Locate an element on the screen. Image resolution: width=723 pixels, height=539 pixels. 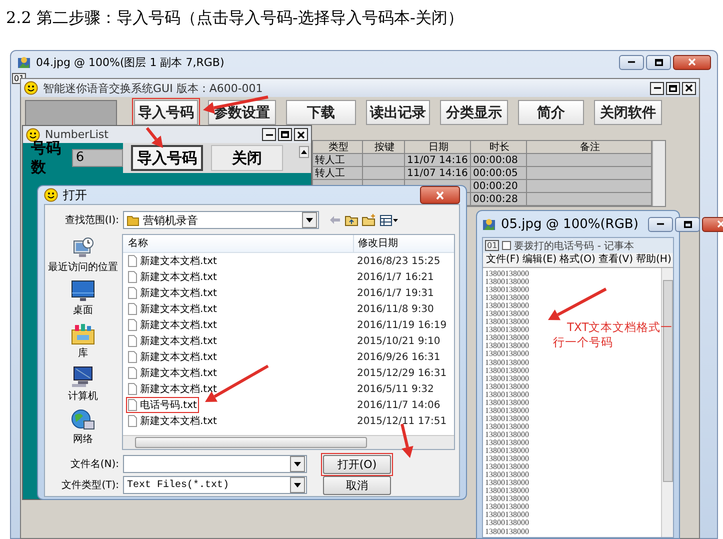
file-date: 2015/10/21 9:10 is located at coordinates (398, 341).